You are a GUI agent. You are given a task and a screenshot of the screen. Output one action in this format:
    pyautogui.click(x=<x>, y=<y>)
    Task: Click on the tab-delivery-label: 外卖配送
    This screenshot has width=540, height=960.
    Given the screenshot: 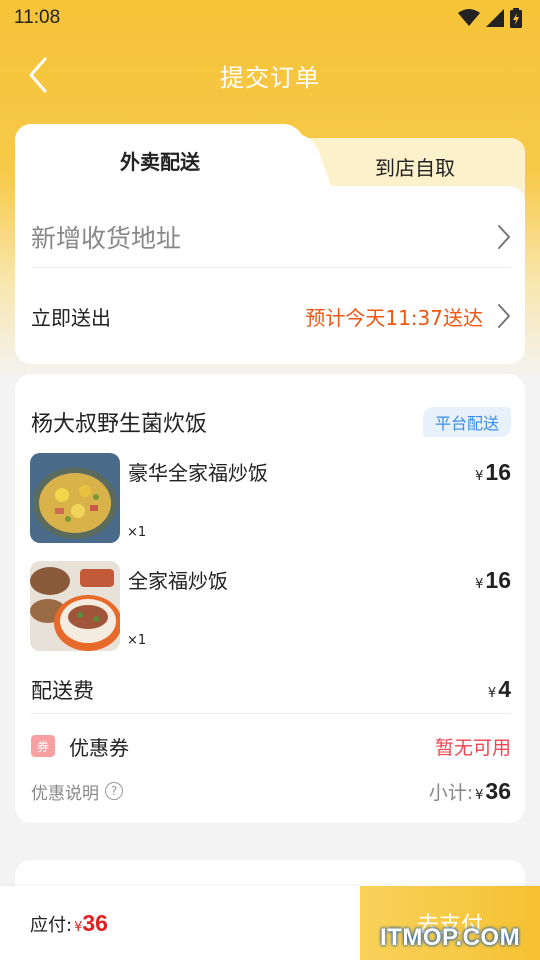 What is the action you would take?
    pyautogui.click(x=160, y=161)
    